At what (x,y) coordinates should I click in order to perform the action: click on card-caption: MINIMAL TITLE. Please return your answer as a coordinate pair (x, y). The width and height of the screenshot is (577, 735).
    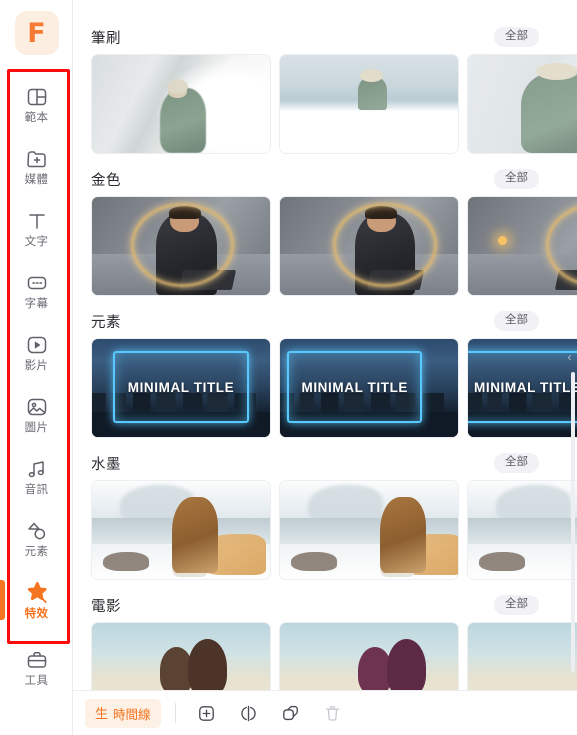
    Looking at the image, I should click on (355, 388).